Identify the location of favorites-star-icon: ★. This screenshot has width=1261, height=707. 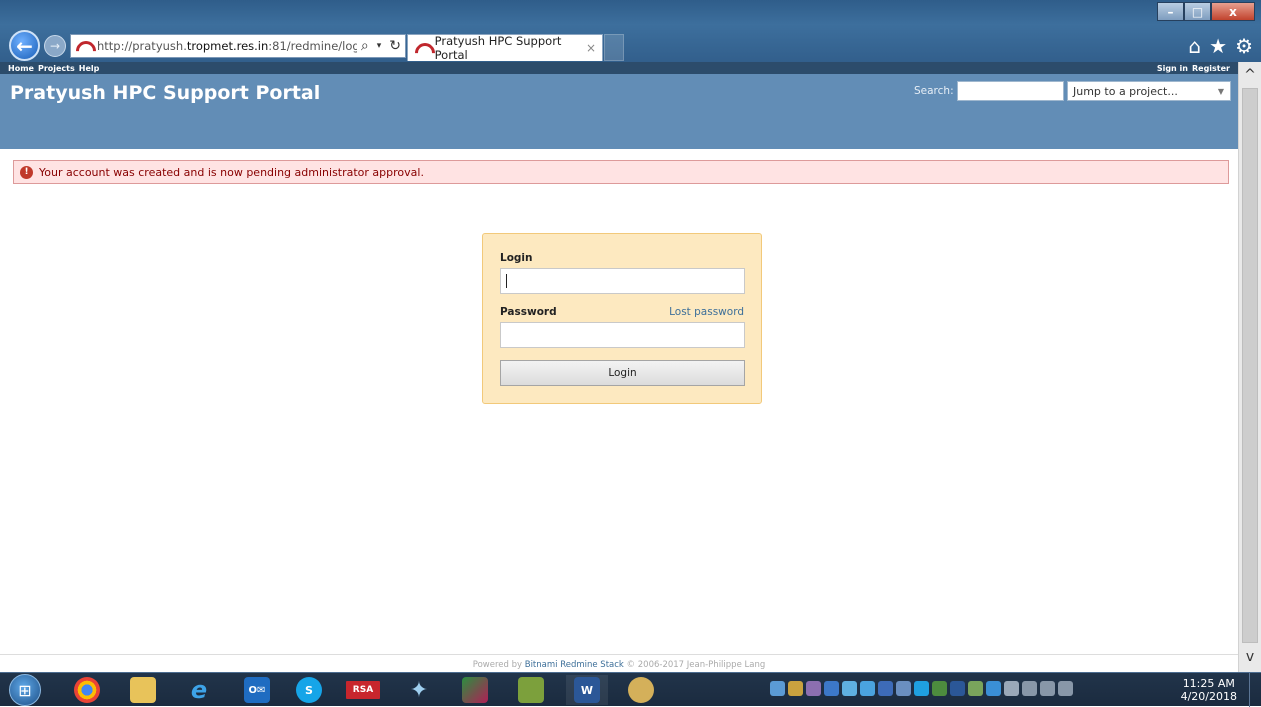
(1218, 46).